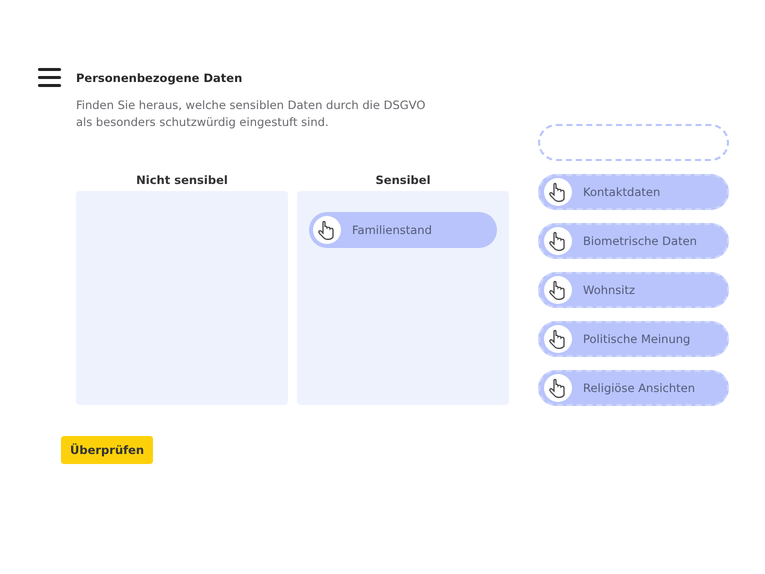 The image size is (765, 574). I want to click on draggable-chip: Familienstand, so click(403, 230).